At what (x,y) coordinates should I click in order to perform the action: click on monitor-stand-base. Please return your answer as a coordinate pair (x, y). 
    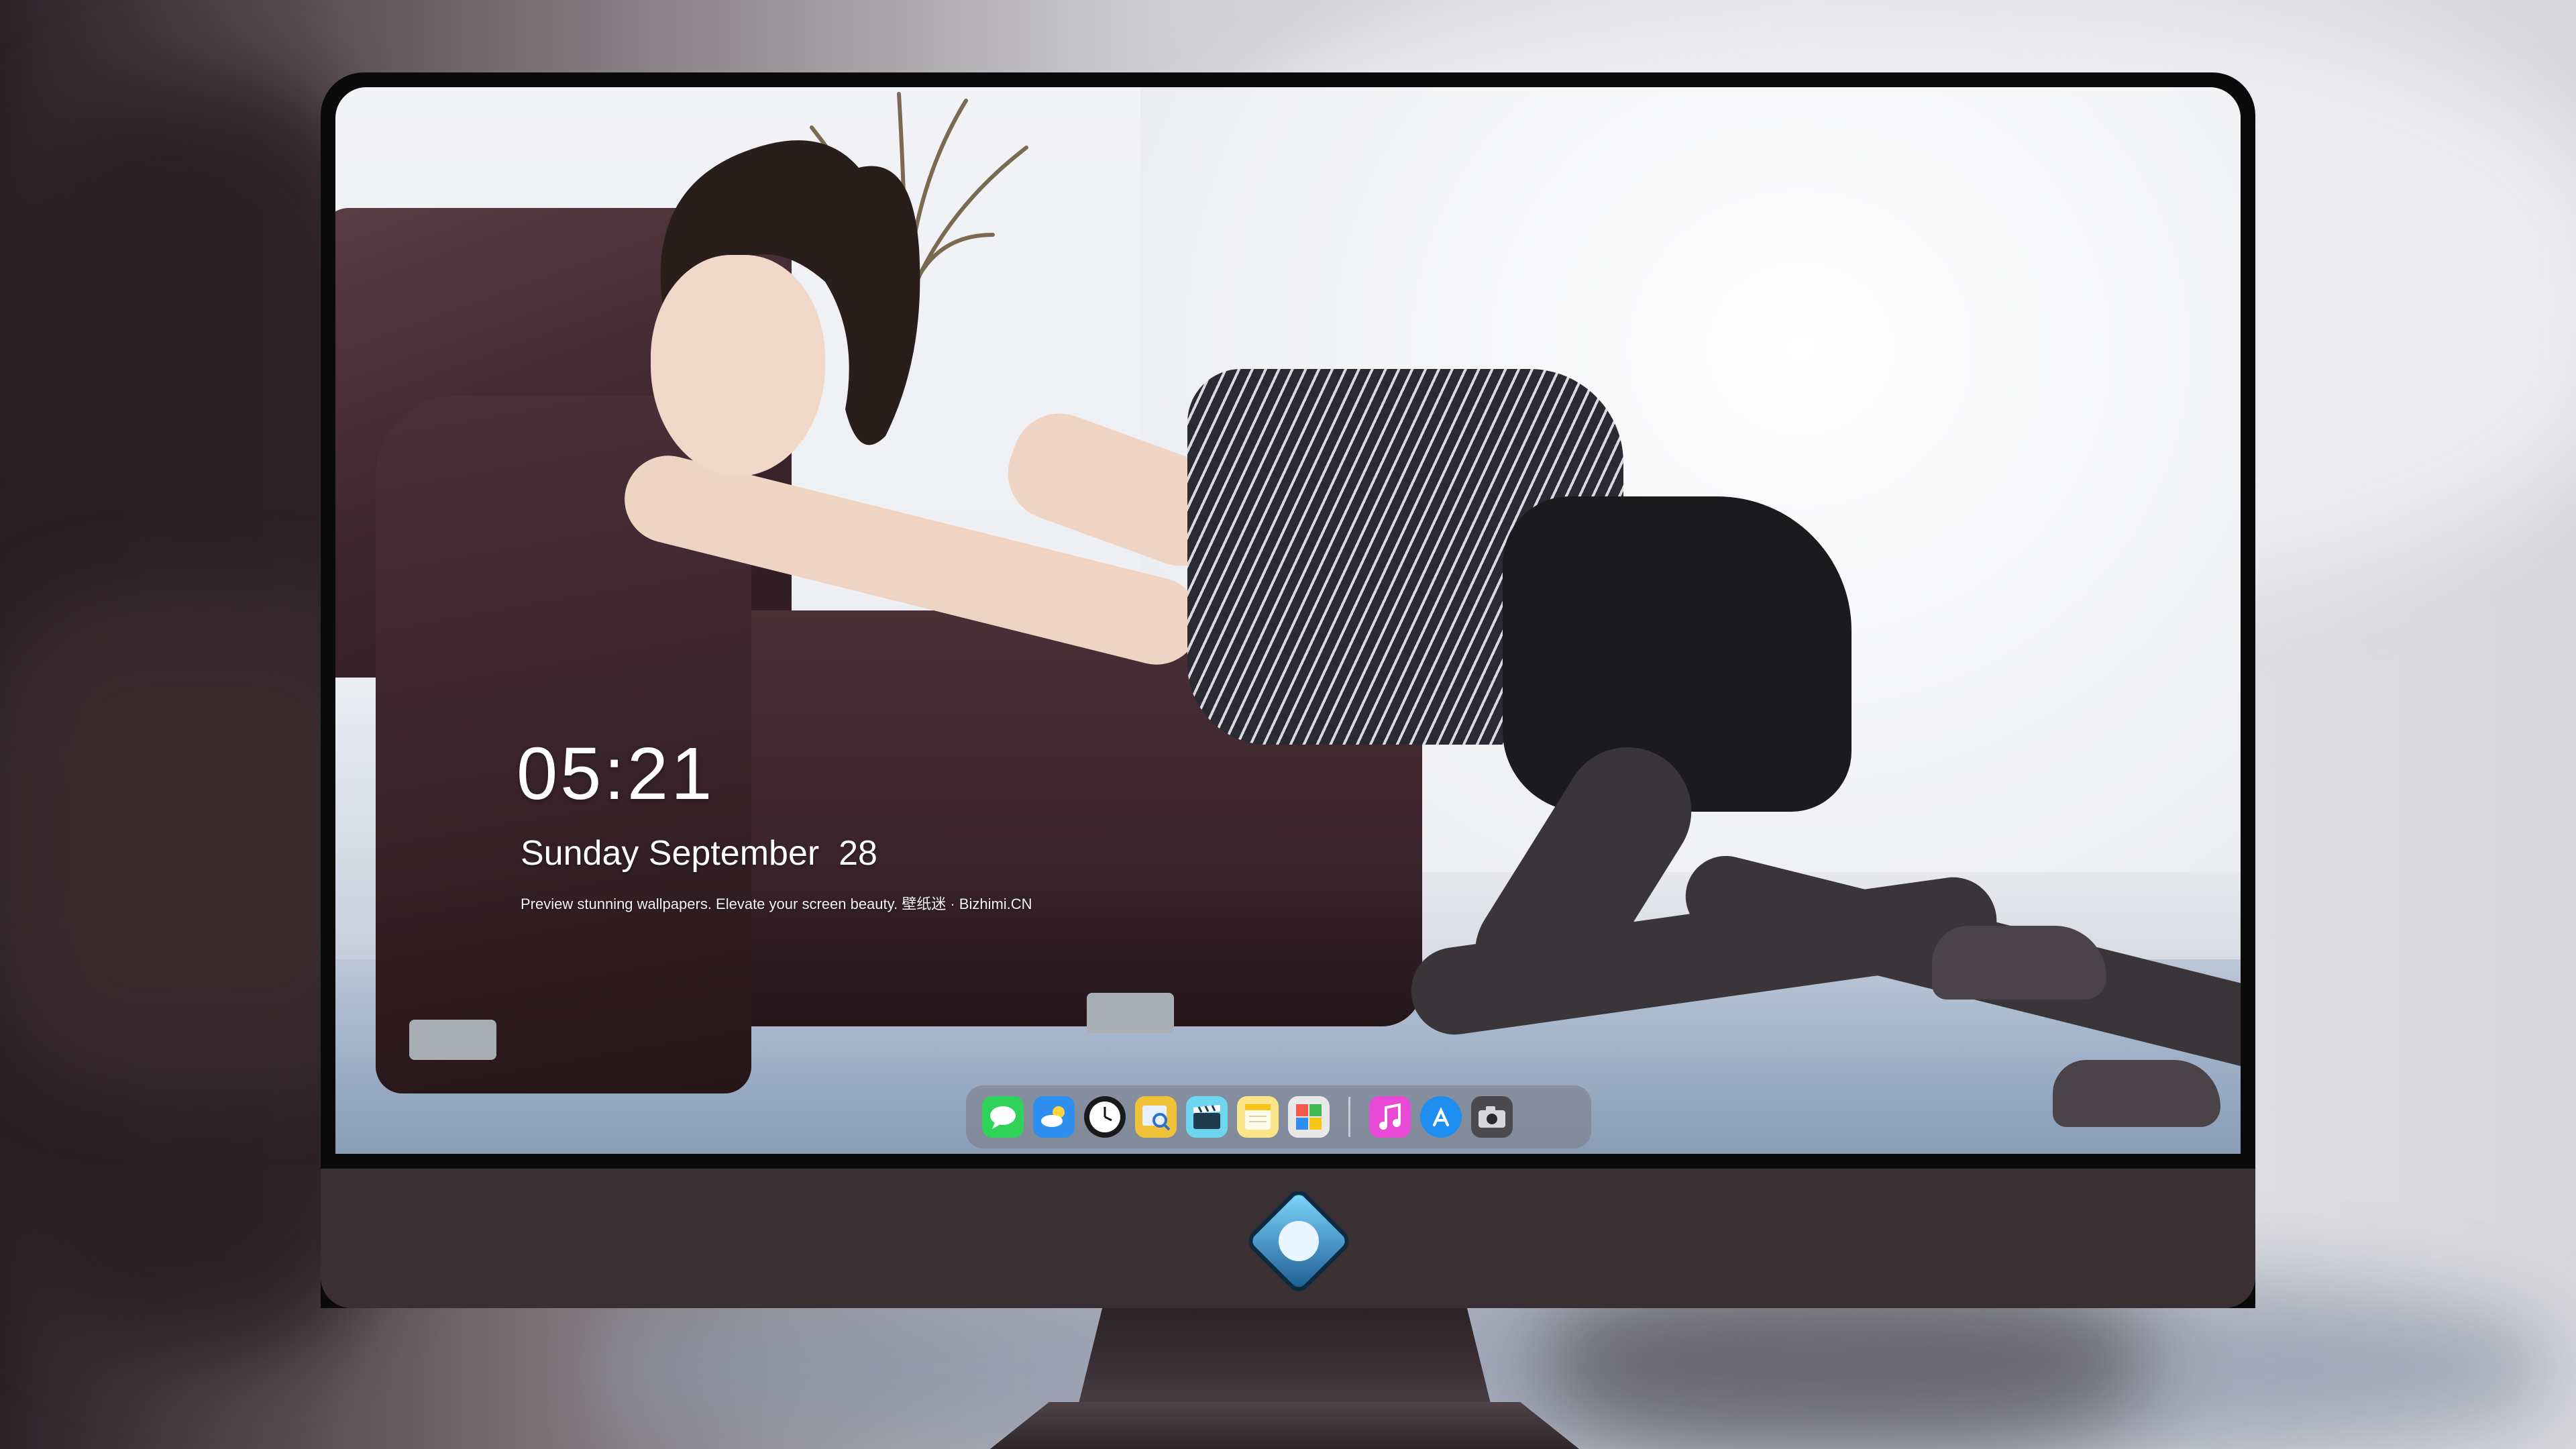
    Looking at the image, I should click on (1284, 1425).